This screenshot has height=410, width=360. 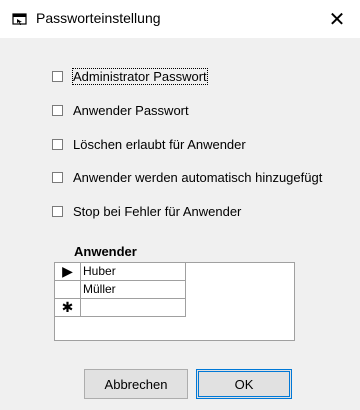 What do you see at coordinates (140, 76) in the screenshot?
I see `checkbox-label: Administrator Passwort` at bounding box center [140, 76].